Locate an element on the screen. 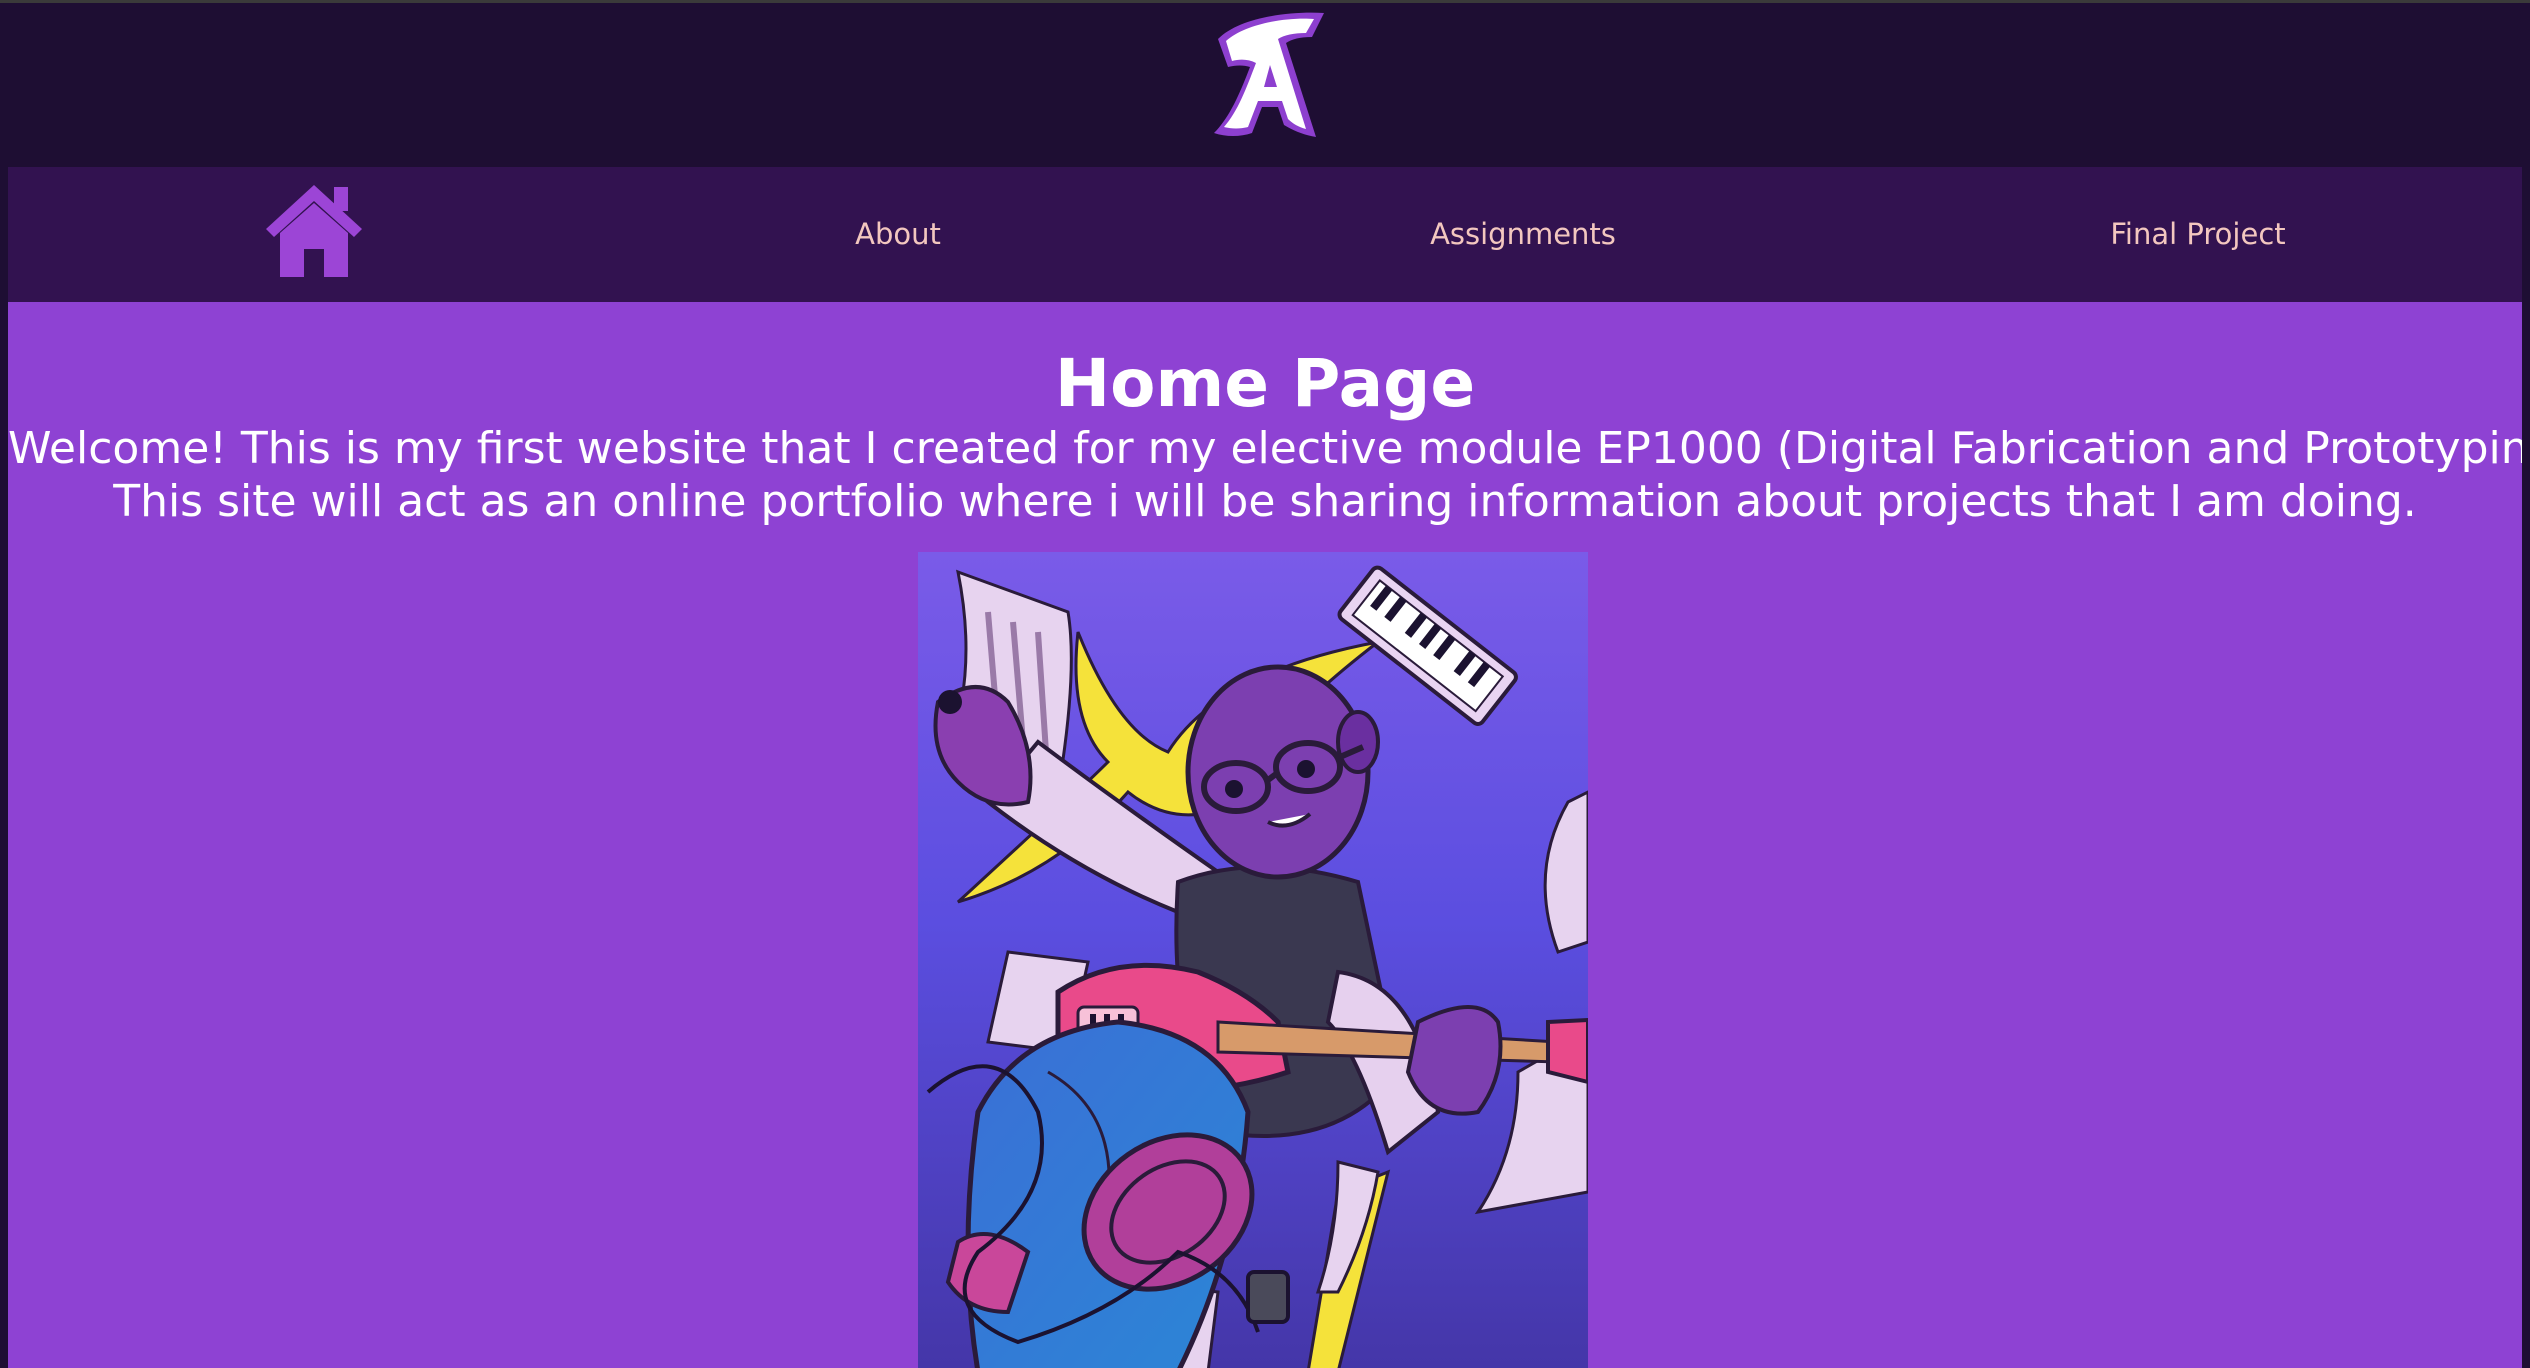  nav-about-link: About is located at coordinates (898, 234).